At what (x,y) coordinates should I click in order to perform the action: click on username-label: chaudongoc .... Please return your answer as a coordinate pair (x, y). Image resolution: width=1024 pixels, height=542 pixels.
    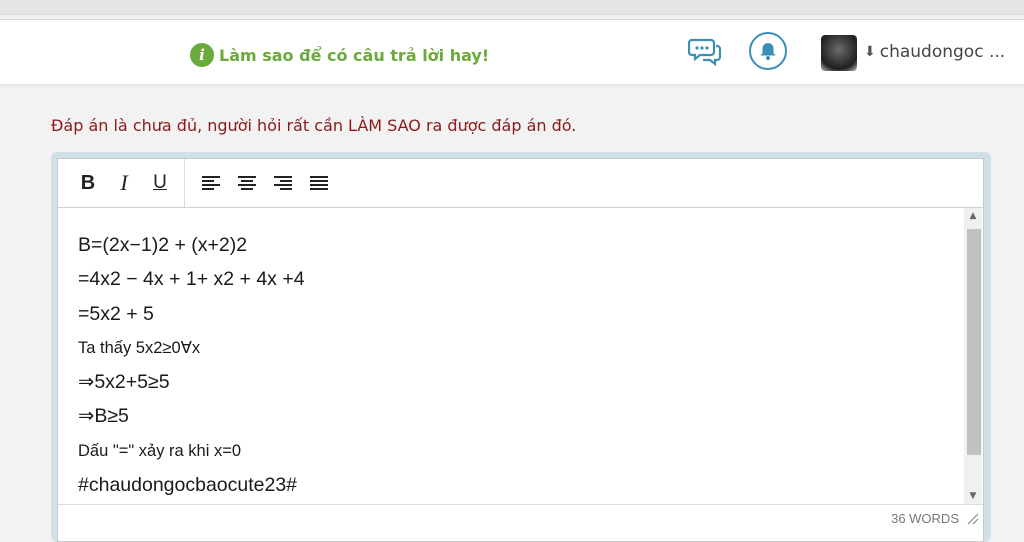
    Looking at the image, I should click on (942, 52).